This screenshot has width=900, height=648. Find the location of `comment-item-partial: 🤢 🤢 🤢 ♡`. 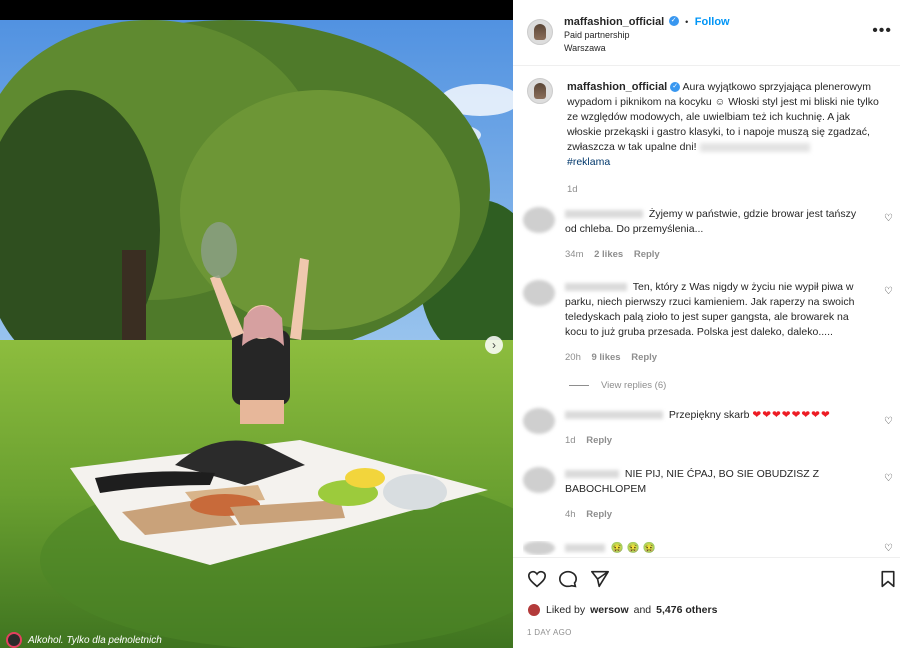

comment-item-partial: 🤢 🤢 🤢 ♡ is located at coordinates (708, 548).